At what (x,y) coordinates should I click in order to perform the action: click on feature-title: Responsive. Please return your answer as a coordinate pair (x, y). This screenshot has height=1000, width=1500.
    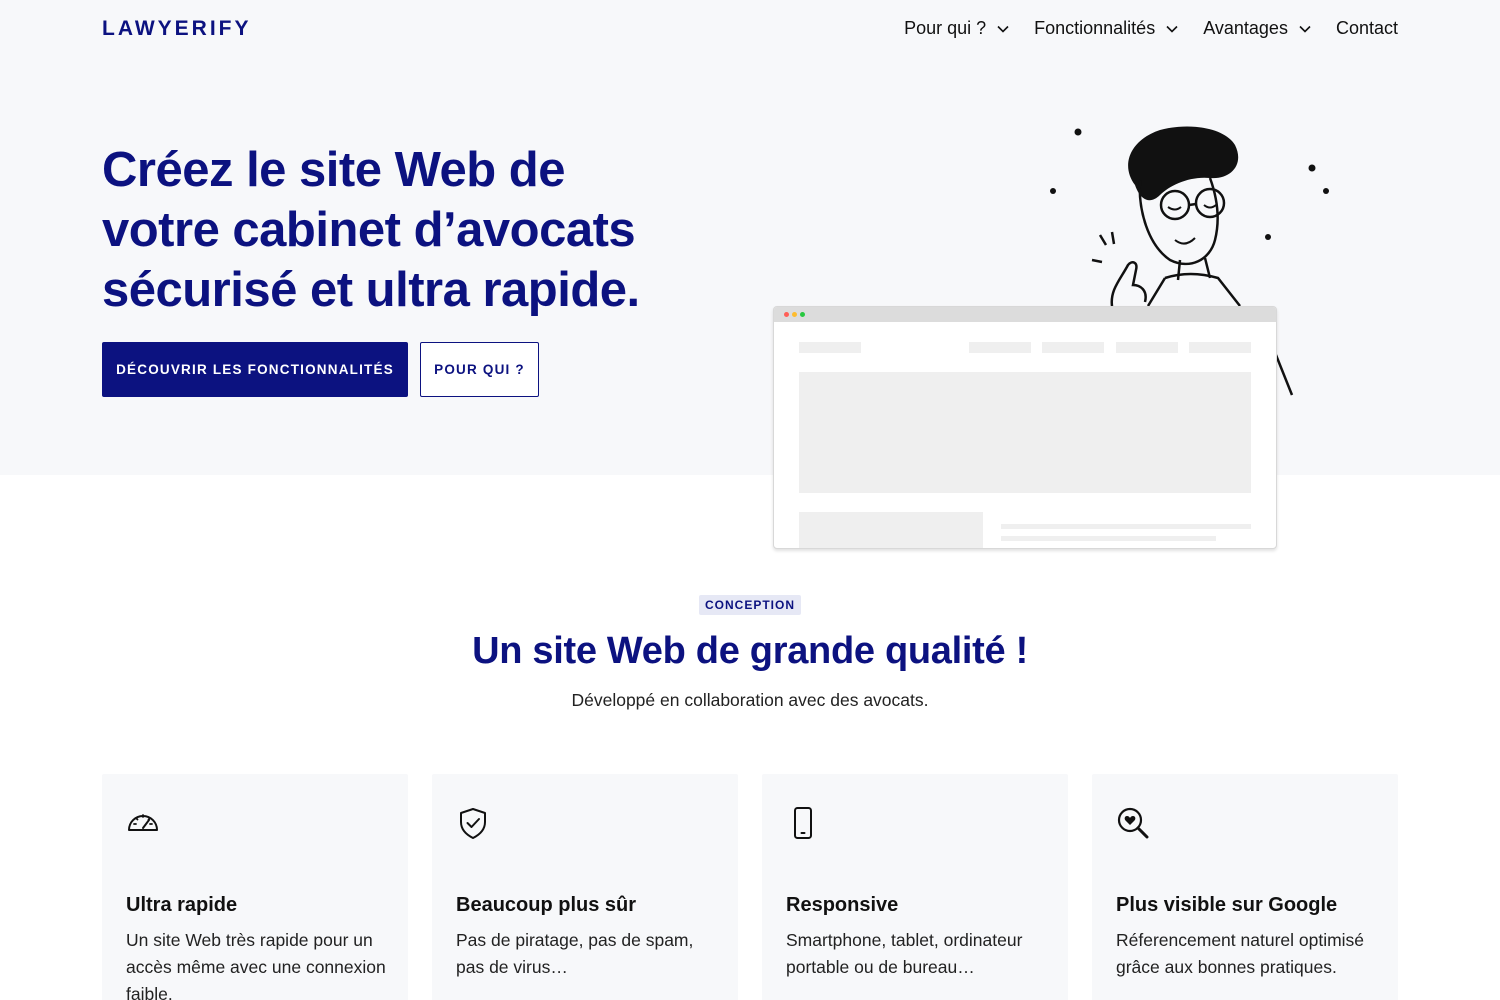
    Looking at the image, I should click on (842, 905).